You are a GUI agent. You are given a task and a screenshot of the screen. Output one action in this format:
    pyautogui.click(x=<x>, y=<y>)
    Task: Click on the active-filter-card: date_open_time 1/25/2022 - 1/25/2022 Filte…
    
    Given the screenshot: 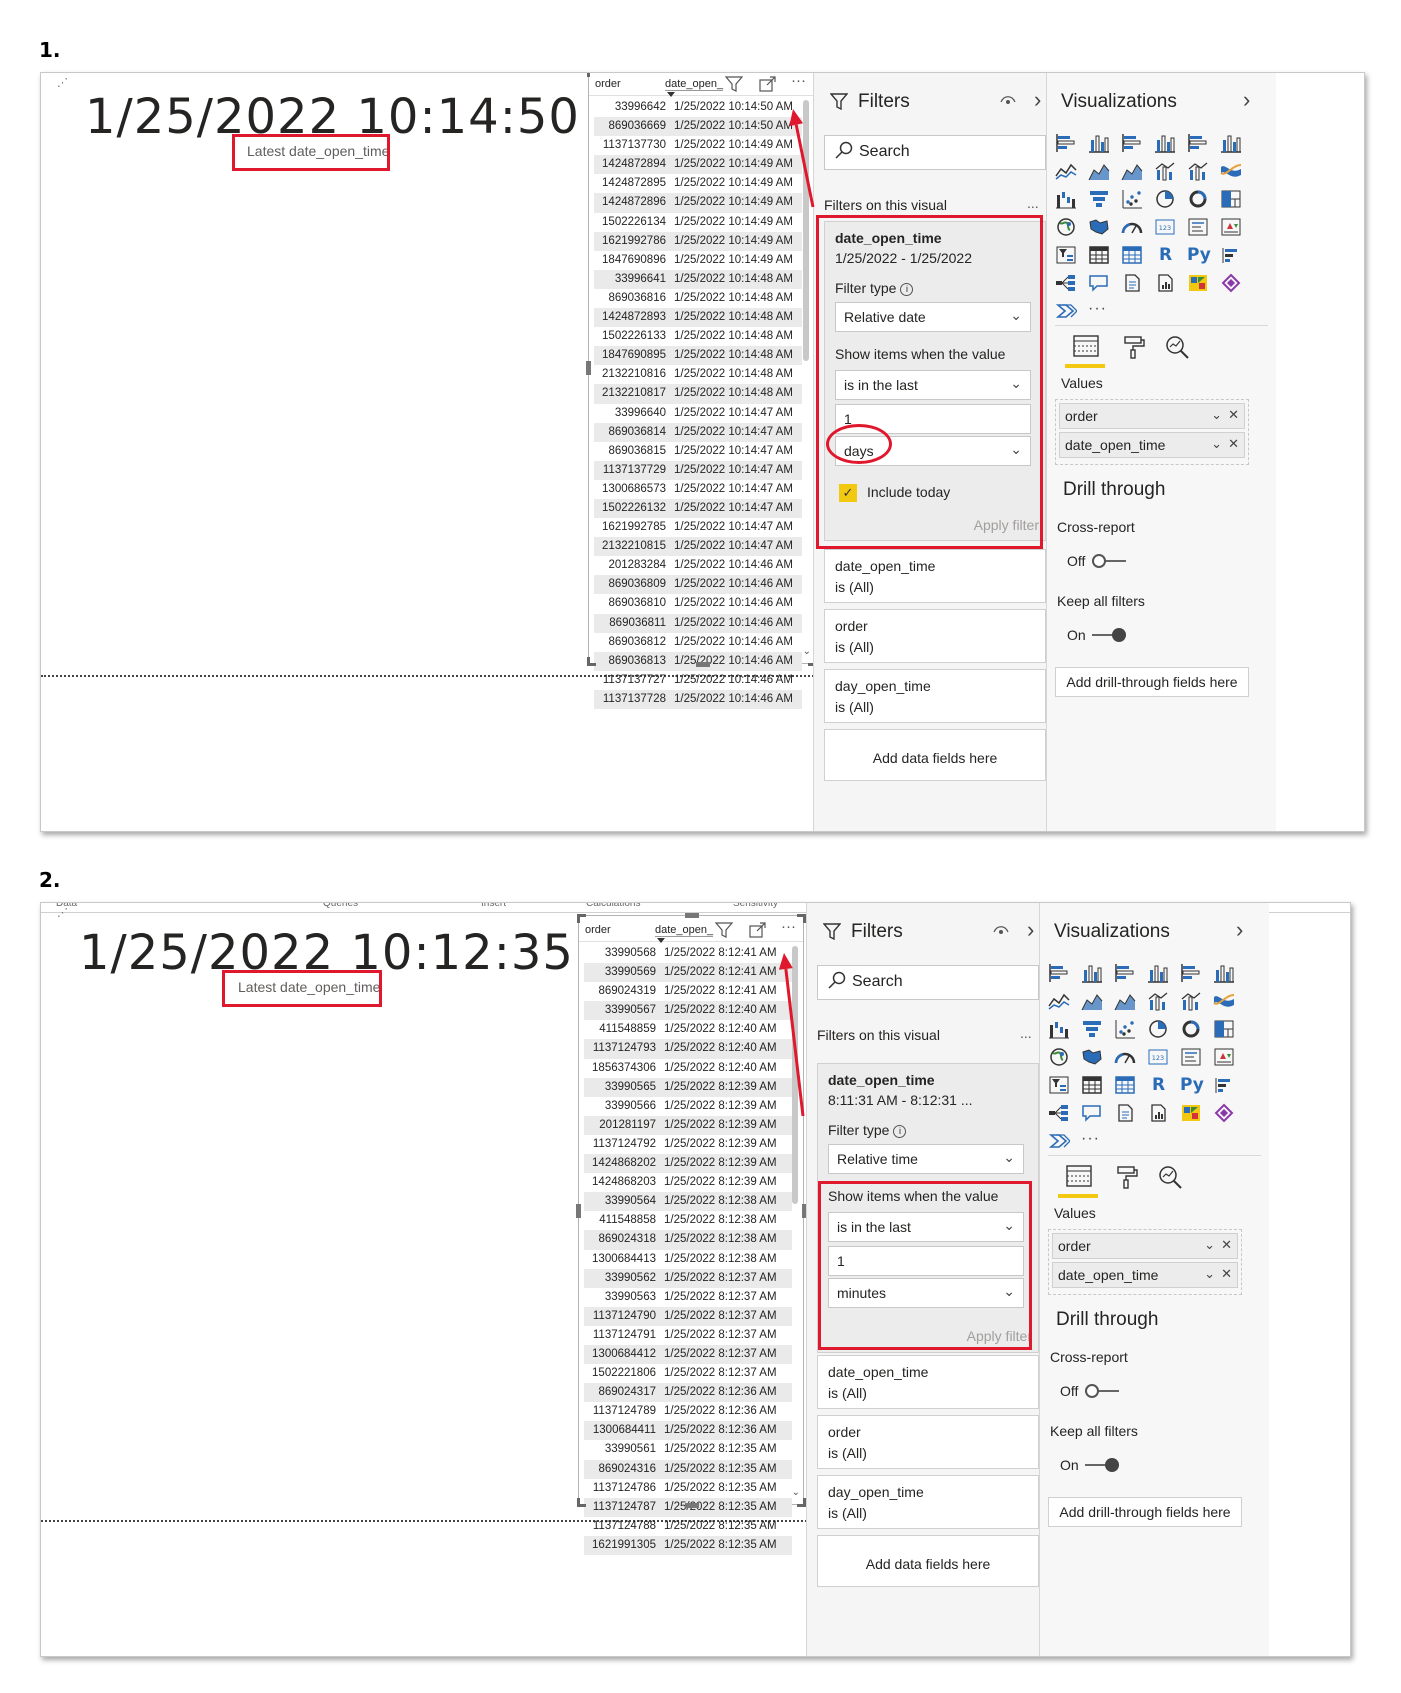 What is the action you would take?
    pyautogui.click(x=935, y=381)
    